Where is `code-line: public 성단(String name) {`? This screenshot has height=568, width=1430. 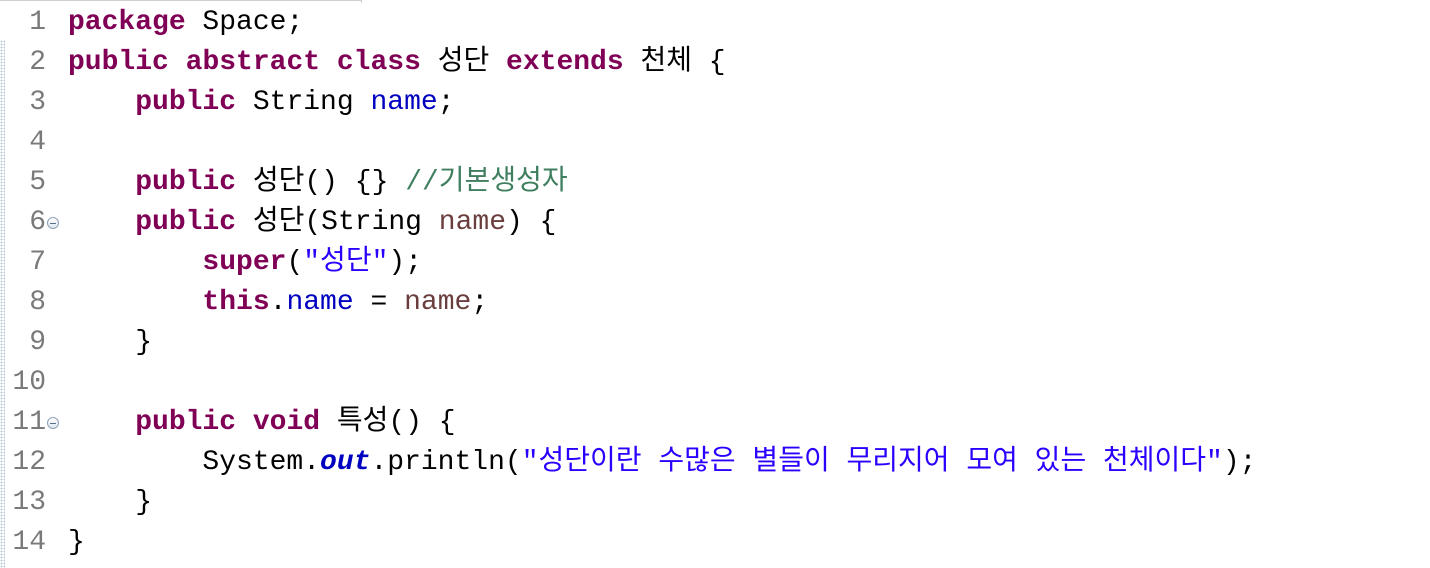
code-line: public 성단(String name) { is located at coordinates (312, 223).